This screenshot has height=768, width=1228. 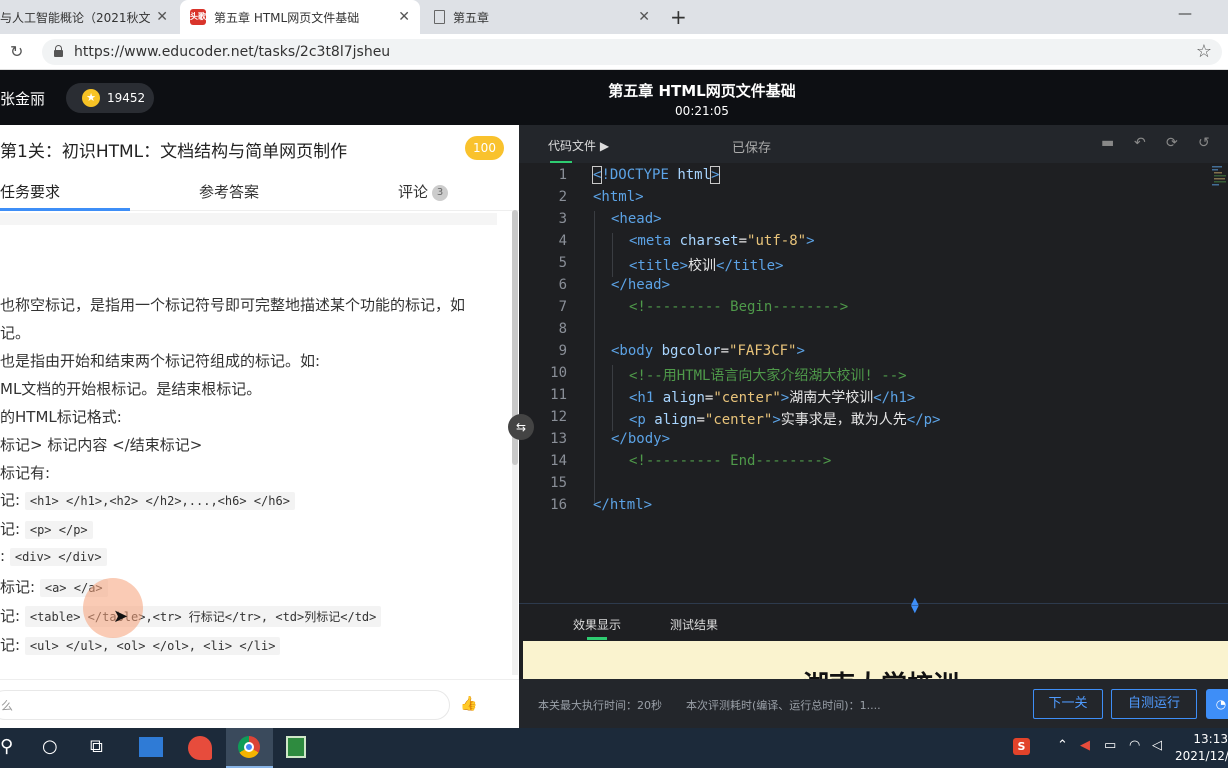 What do you see at coordinates (597, 624) in the screenshot?
I see `tab-preview: 效果显示` at bounding box center [597, 624].